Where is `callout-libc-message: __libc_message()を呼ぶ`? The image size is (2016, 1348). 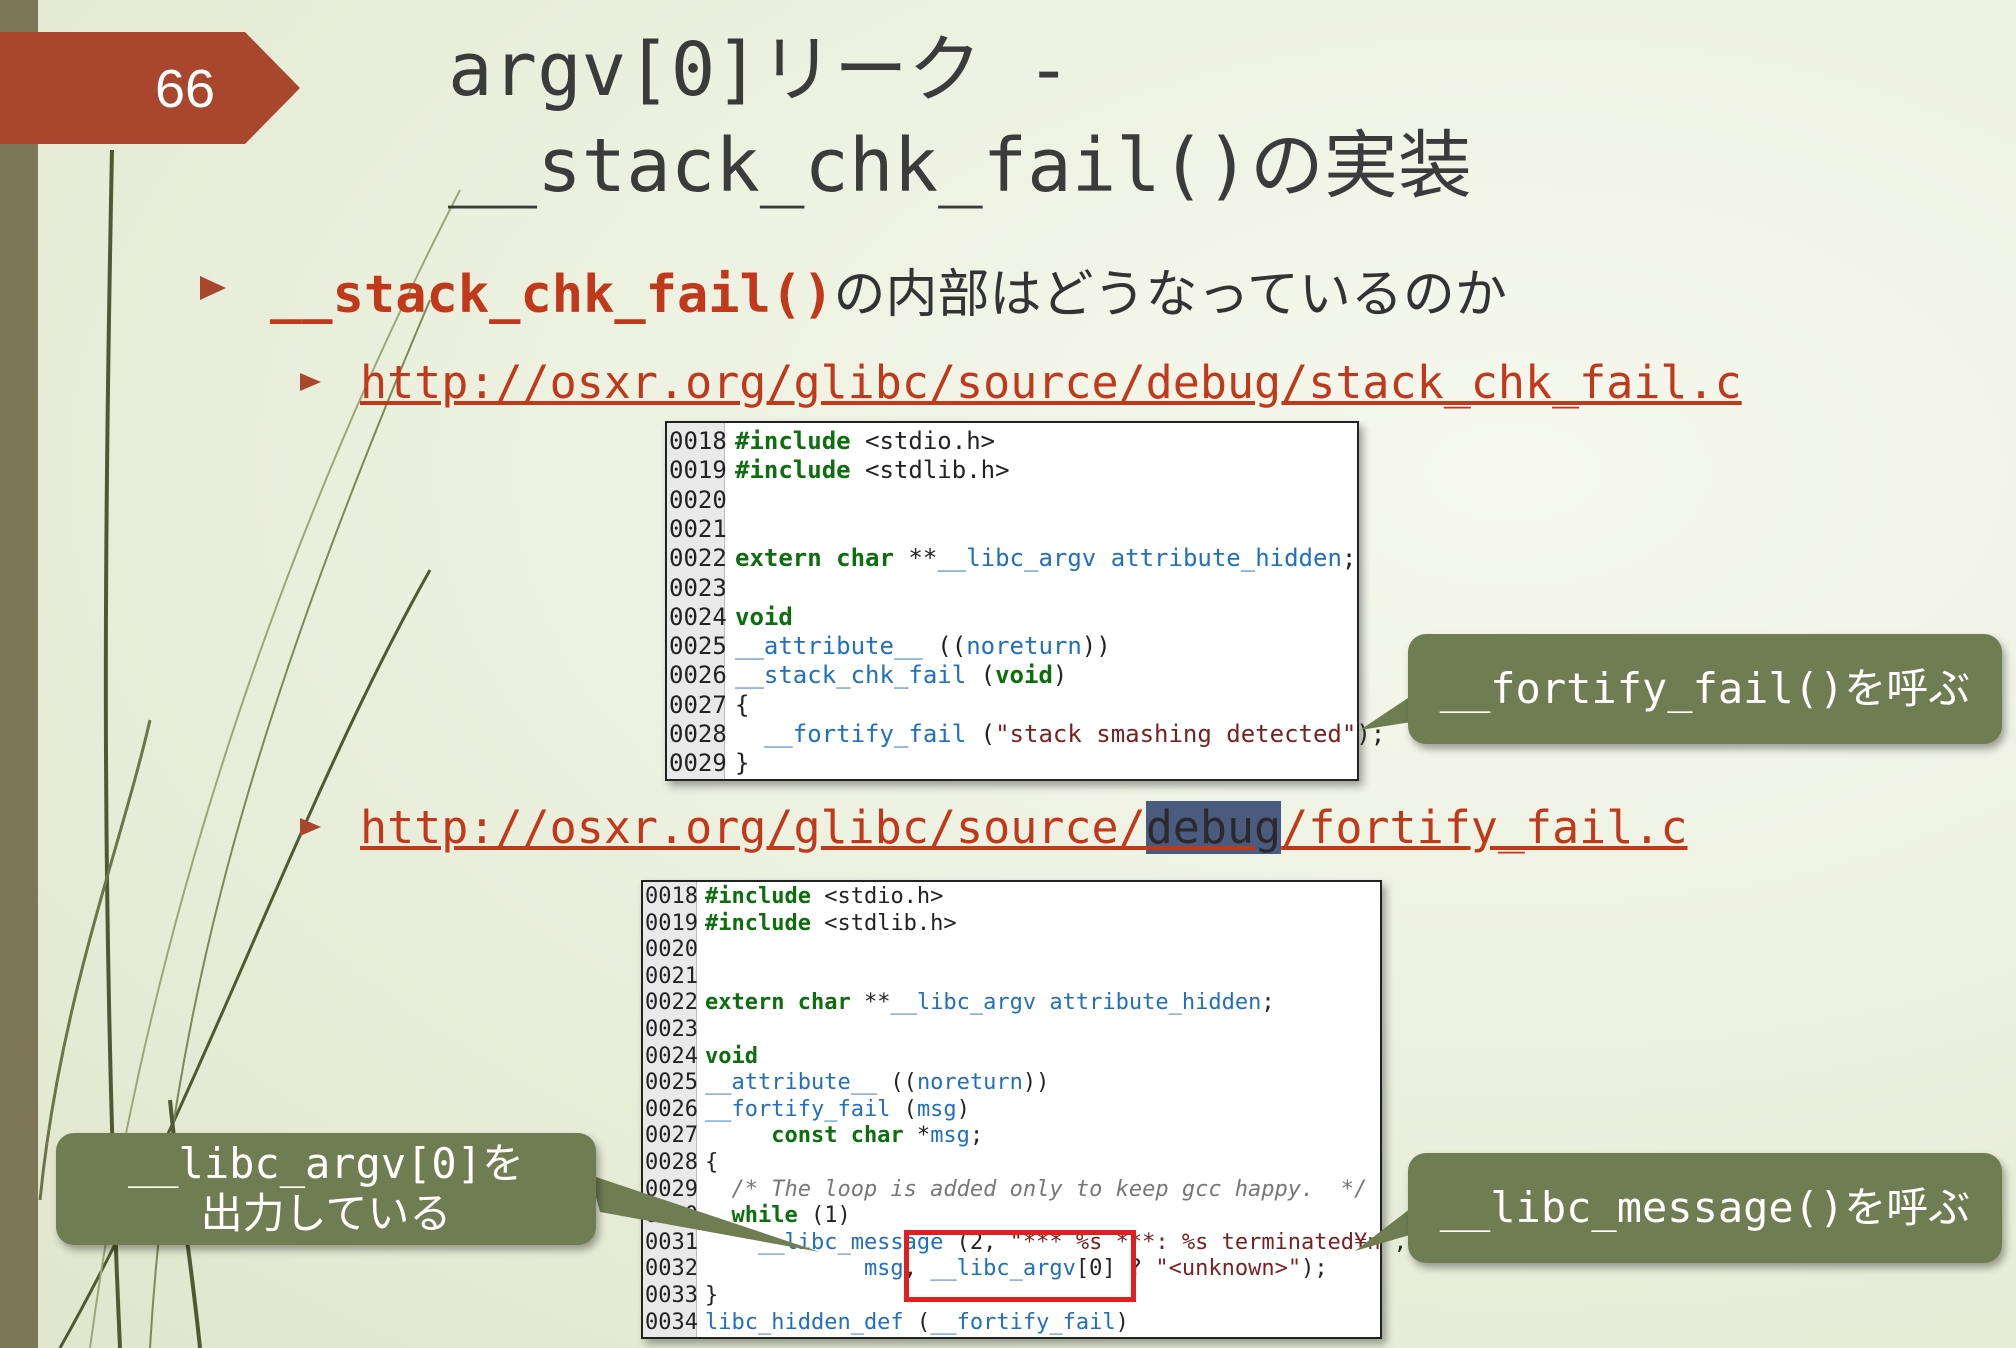 callout-libc-message: __libc_message()を呼ぶ is located at coordinates (1705, 1208).